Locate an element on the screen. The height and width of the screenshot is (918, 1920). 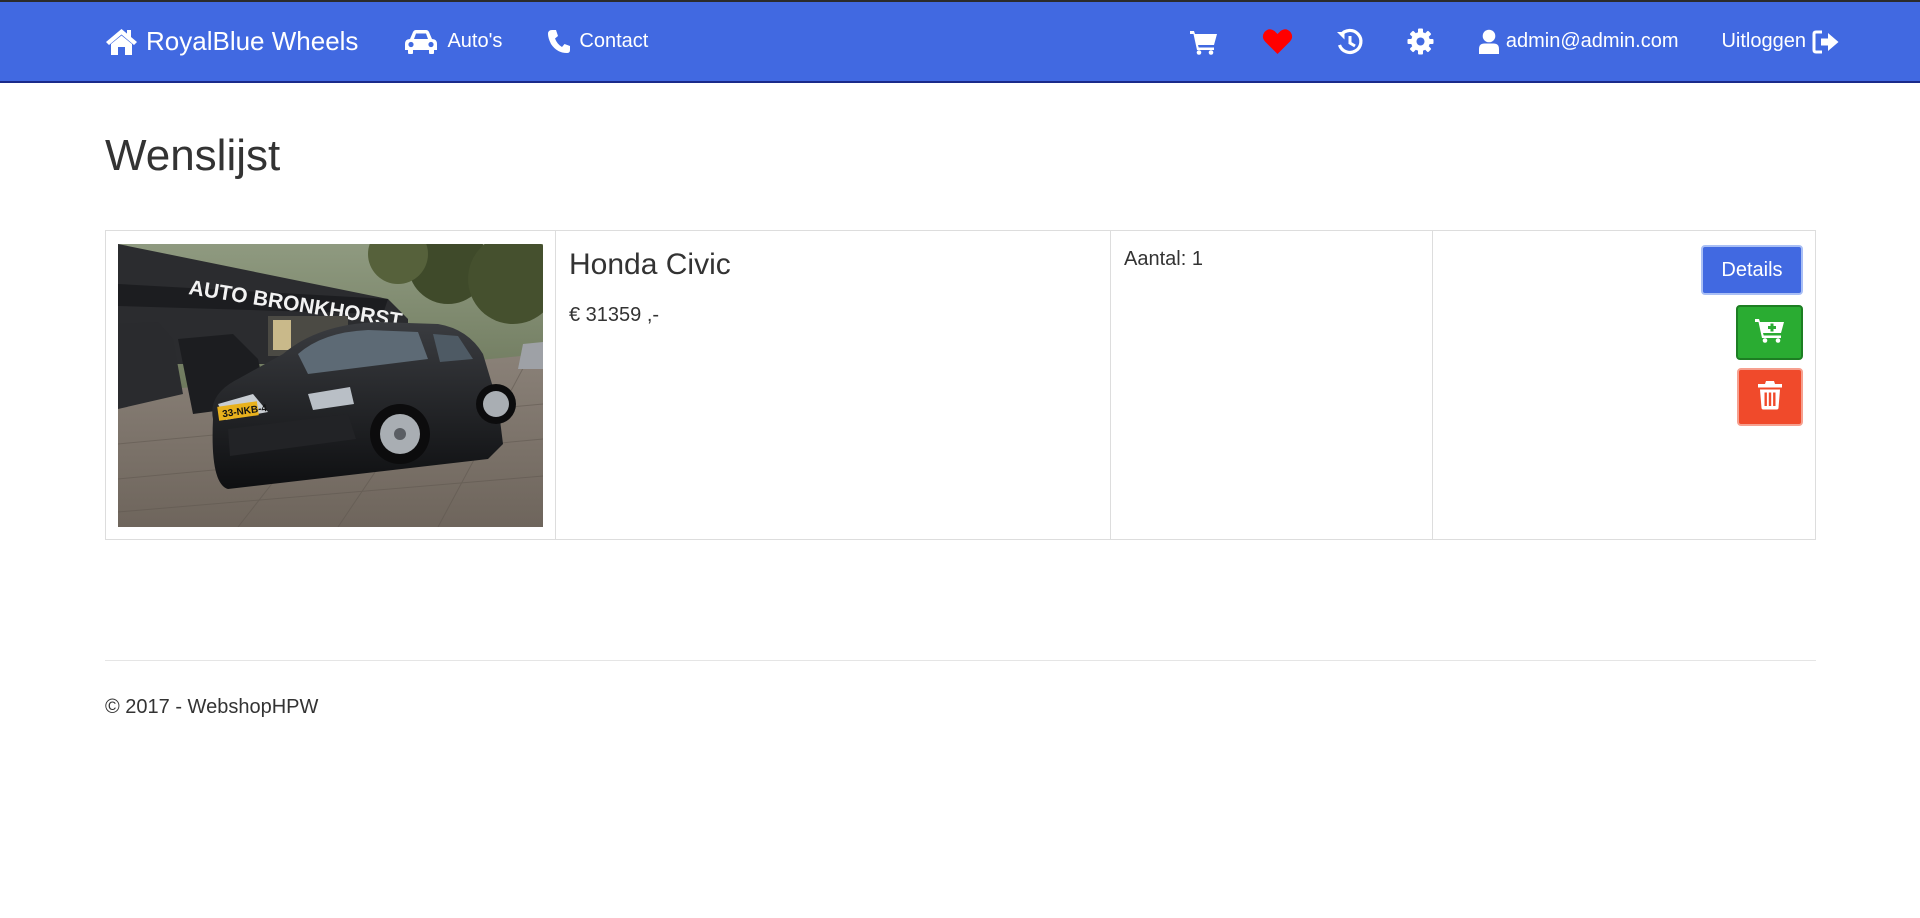
home-icon is located at coordinates (121, 42).